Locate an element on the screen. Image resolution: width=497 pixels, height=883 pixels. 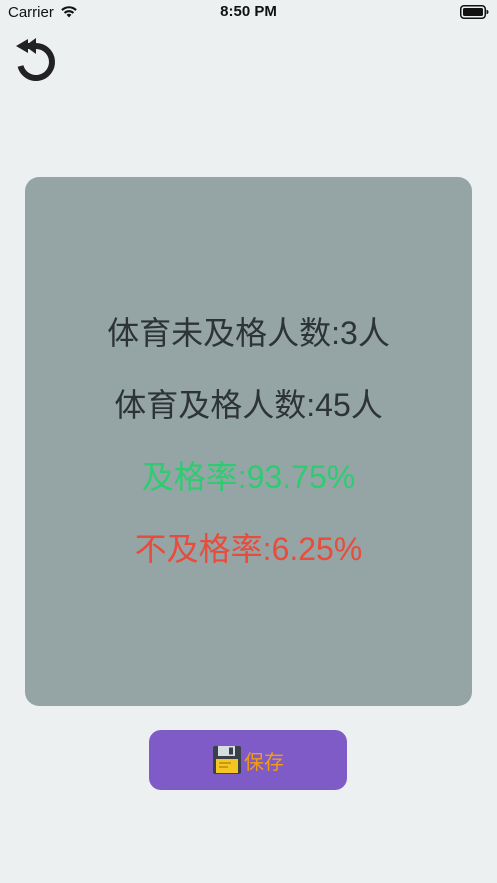
clock-time: 8:50 PM is located at coordinates (248, 11).